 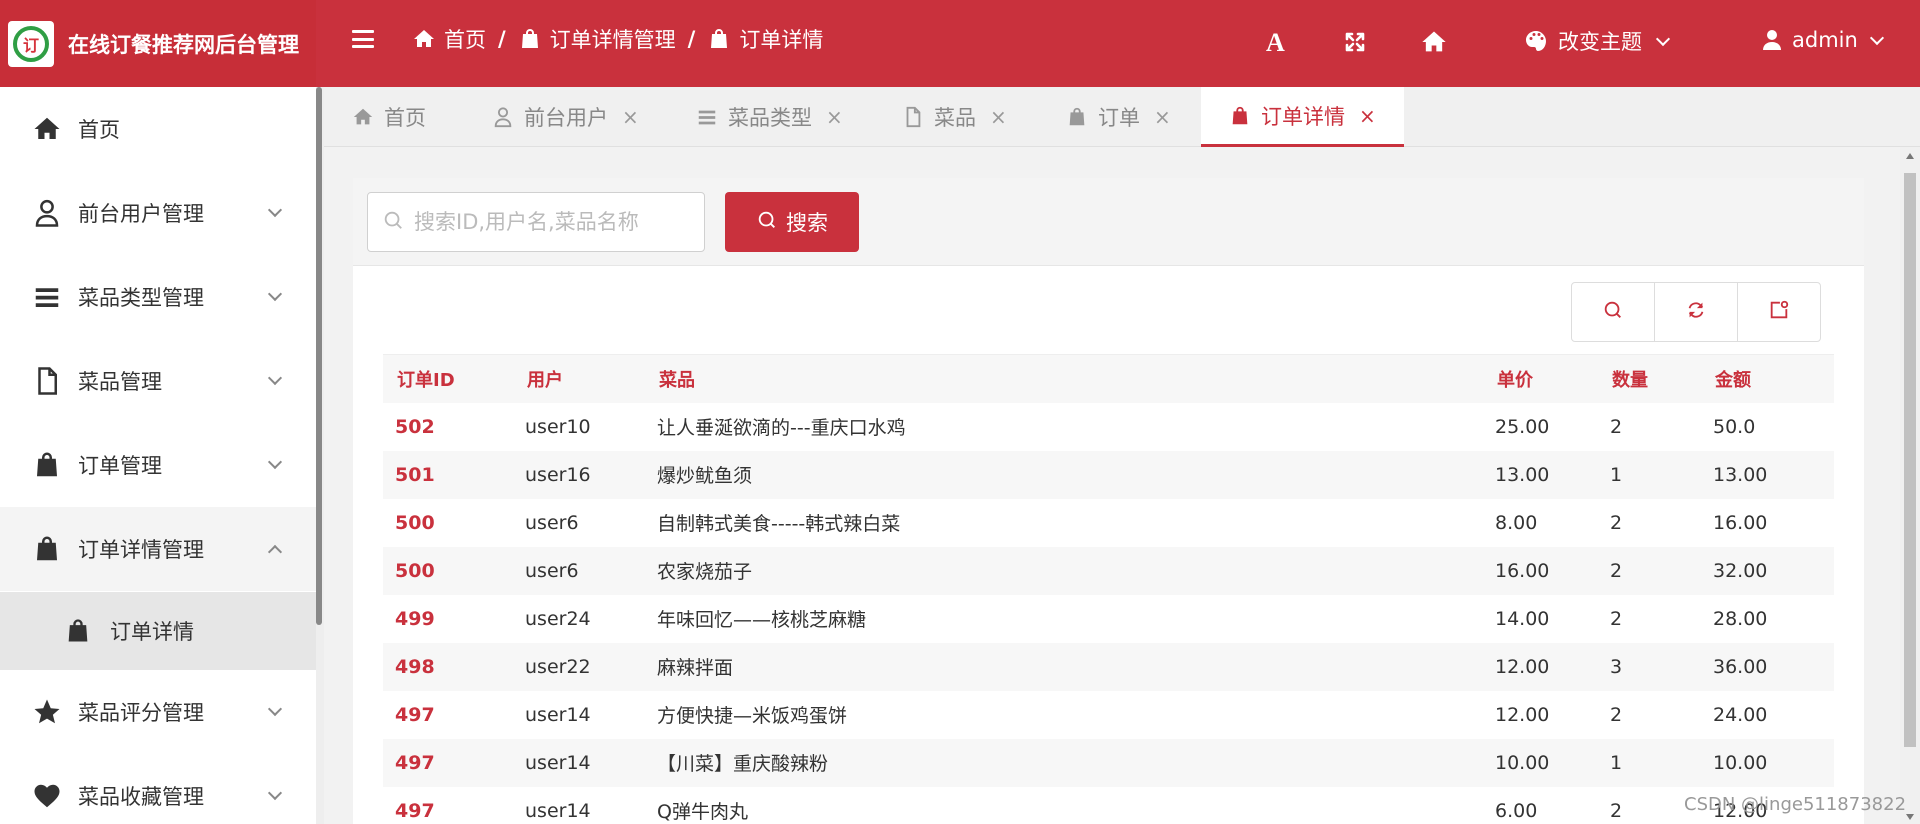 What do you see at coordinates (765, 39) in the screenshot?
I see `breadcrumb-item-order-detail: 订单详情` at bounding box center [765, 39].